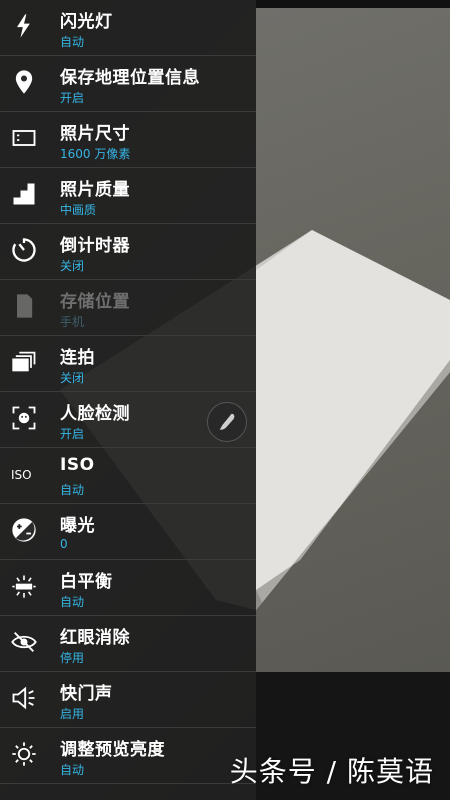 The height and width of the screenshot is (800, 450). I want to click on setting-preview-brightness: 调整预览亮度 自动, so click(128, 756).